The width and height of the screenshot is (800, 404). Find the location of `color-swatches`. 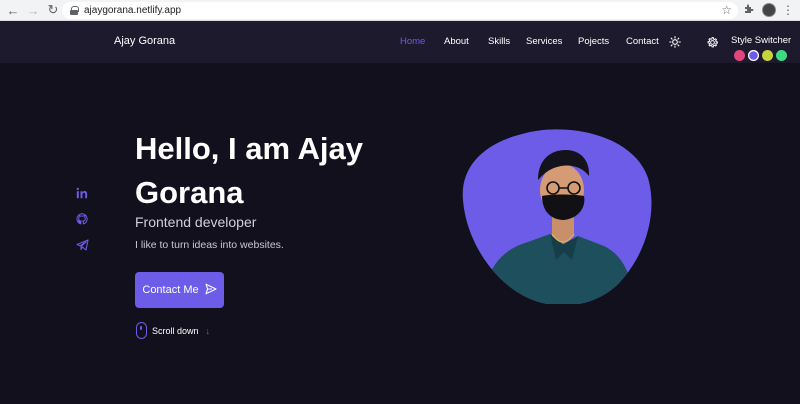

color-swatches is located at coordinates (760, 55).